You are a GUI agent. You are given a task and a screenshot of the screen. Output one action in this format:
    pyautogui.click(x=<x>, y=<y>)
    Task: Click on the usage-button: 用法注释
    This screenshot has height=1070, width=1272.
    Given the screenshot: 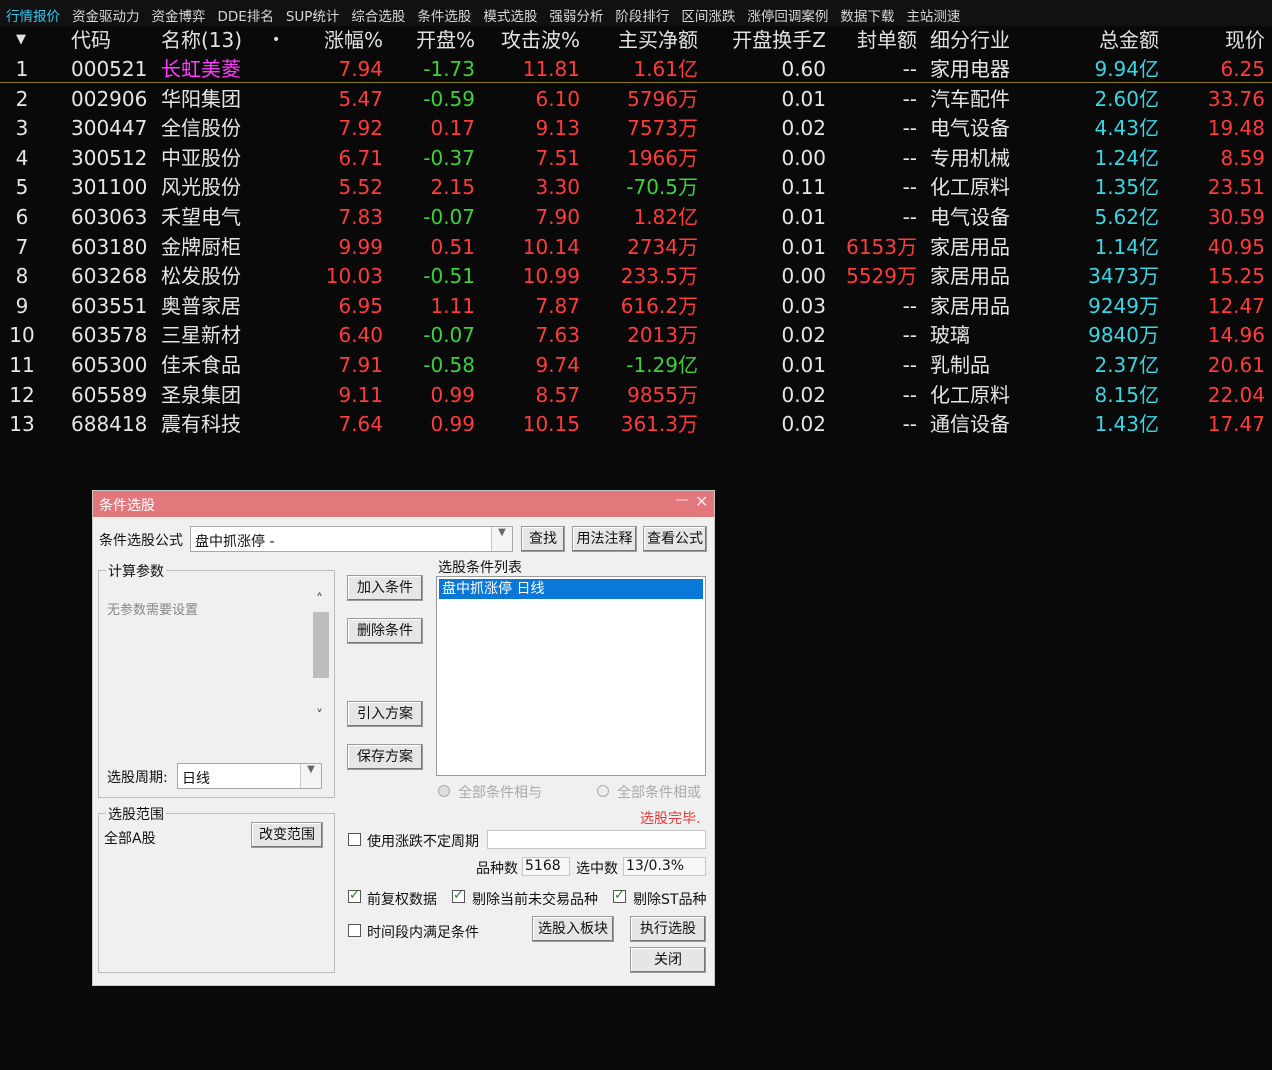 What is the action you would take?
    pyautogui.click(x=604, y=539)
    